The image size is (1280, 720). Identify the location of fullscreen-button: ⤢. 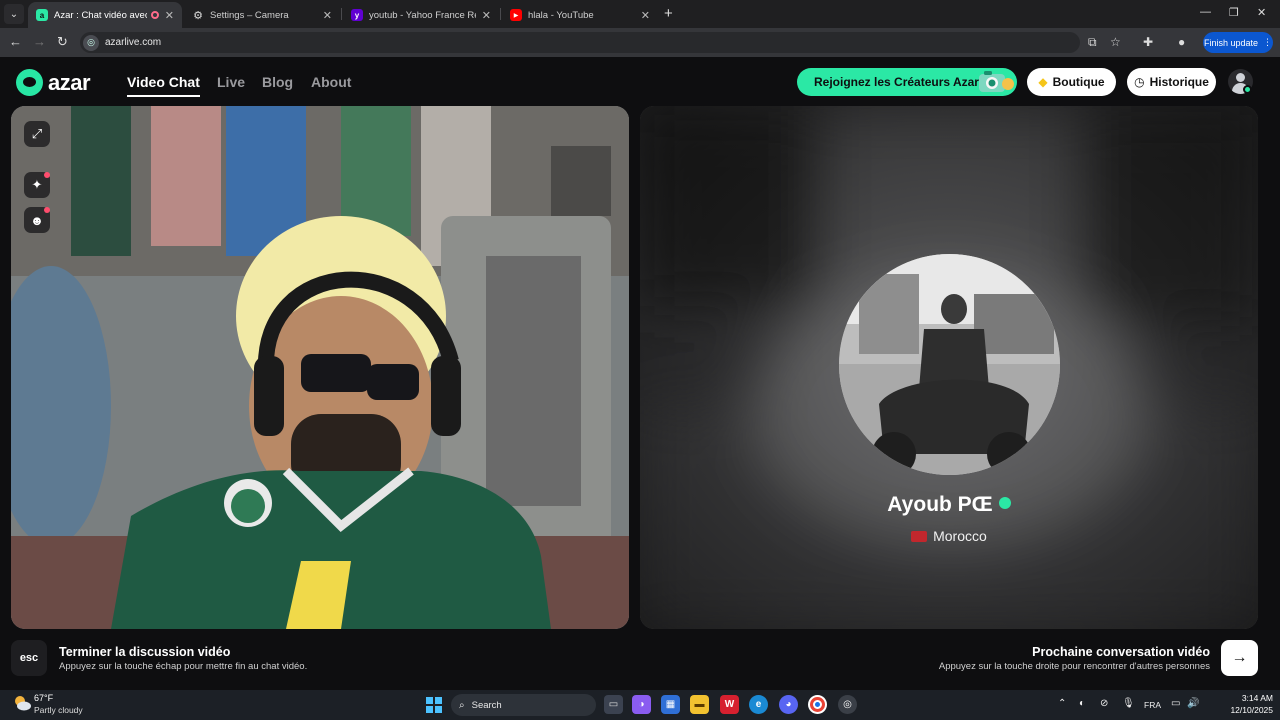
(37, 134).